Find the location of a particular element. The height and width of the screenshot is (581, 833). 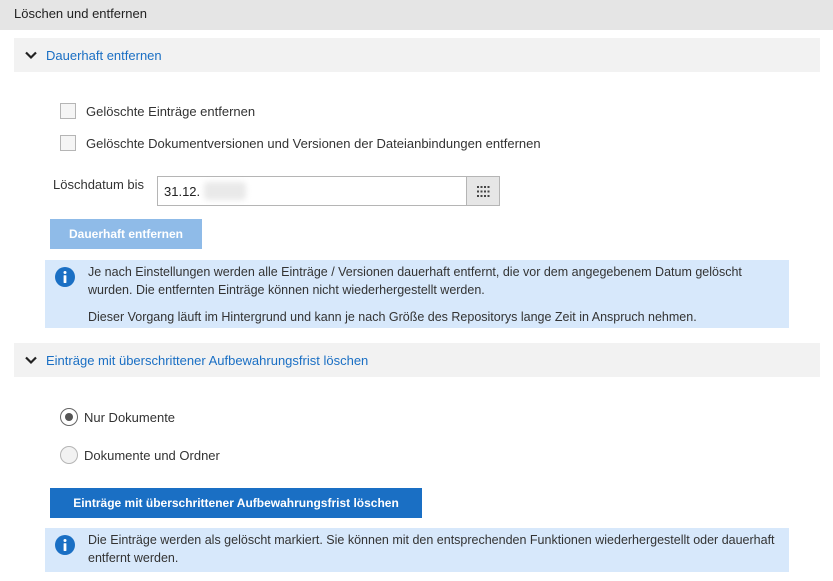

calendar-button is located at coordinates (483, 191).